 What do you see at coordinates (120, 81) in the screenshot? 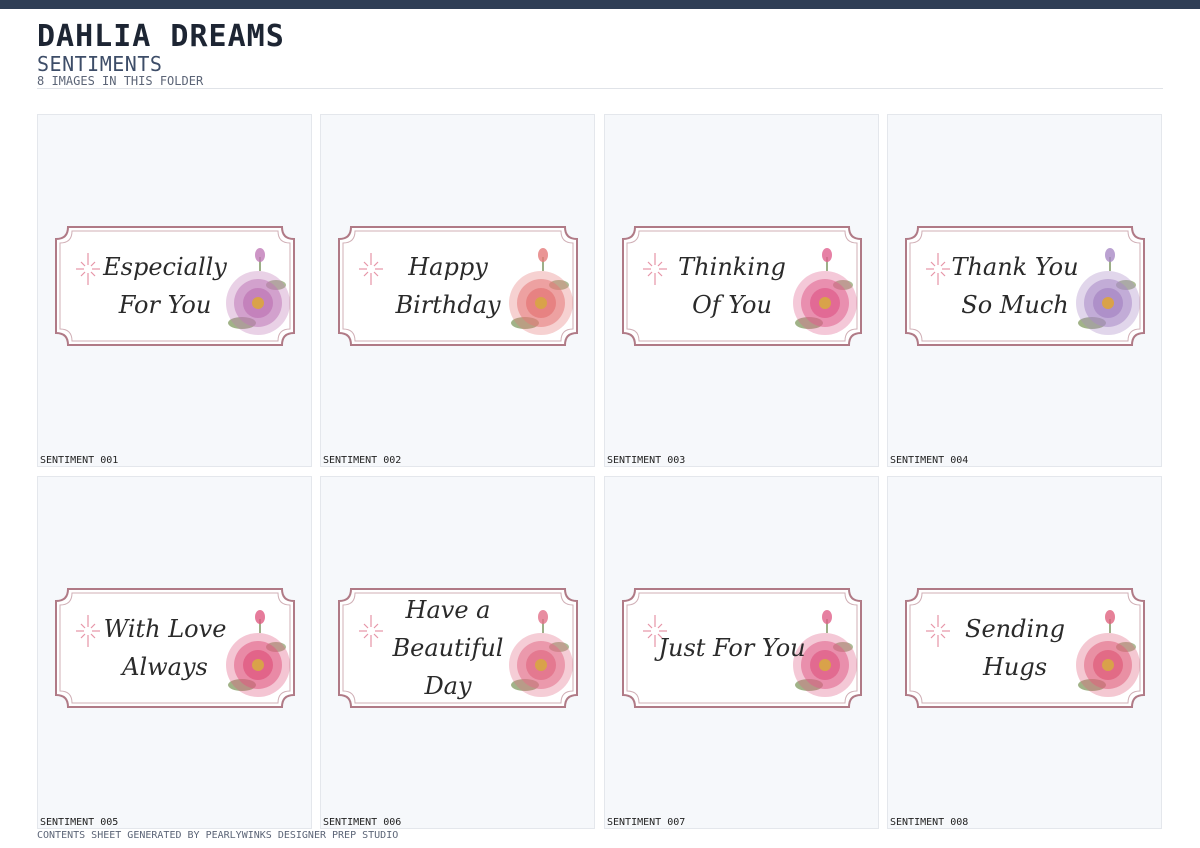
I see `image-count: 8 IMAGES IN THIS FOLDER` at bounding box center [120, 81].